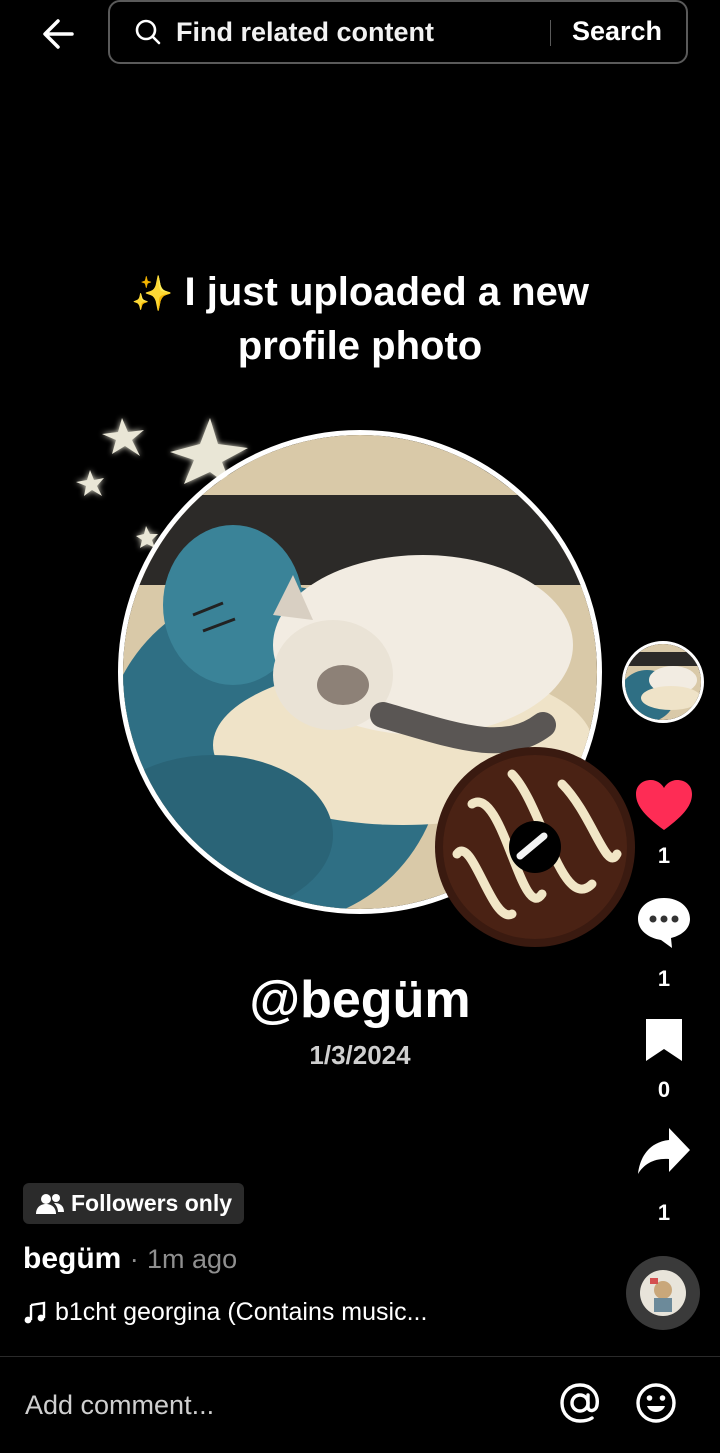 This screenshot has height=1453, width=720. Describe the element at coordinates (535, 847) in the screenshot. I see `donut-sticker` at that location.